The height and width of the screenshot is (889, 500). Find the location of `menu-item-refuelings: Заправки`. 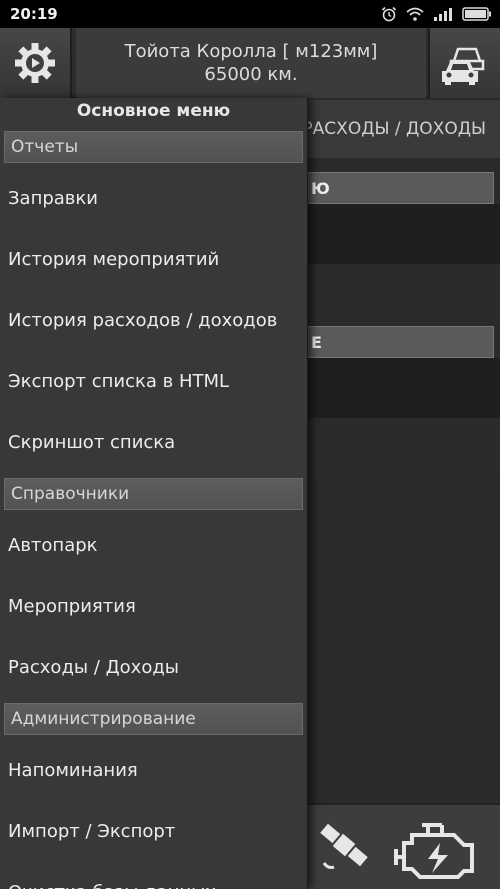

menu-item-refuelings: Заправки is located at coordinates (153, 198).